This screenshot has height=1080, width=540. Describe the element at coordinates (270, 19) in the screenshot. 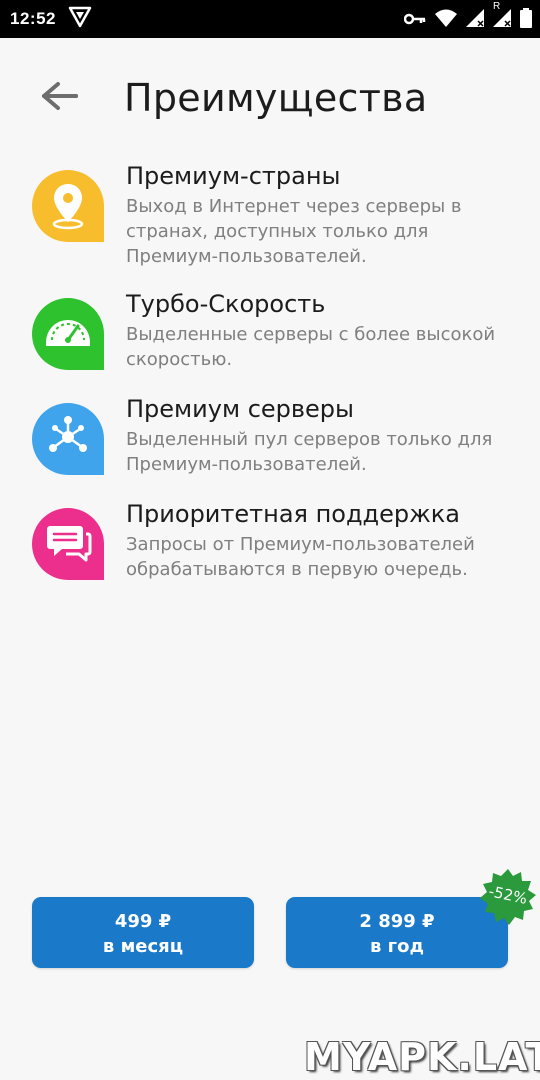

I see `status-bar: 12:52 R` at that location.